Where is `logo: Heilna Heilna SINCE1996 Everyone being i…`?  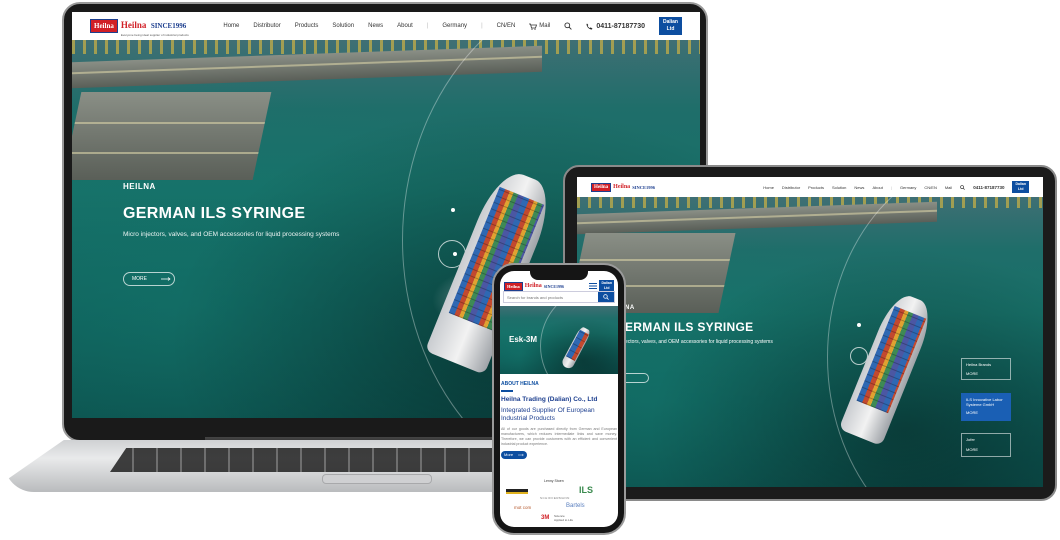 logo: Heilna Heilna SINCE1996 Everyone being i… is located at coordinates (139, 26).